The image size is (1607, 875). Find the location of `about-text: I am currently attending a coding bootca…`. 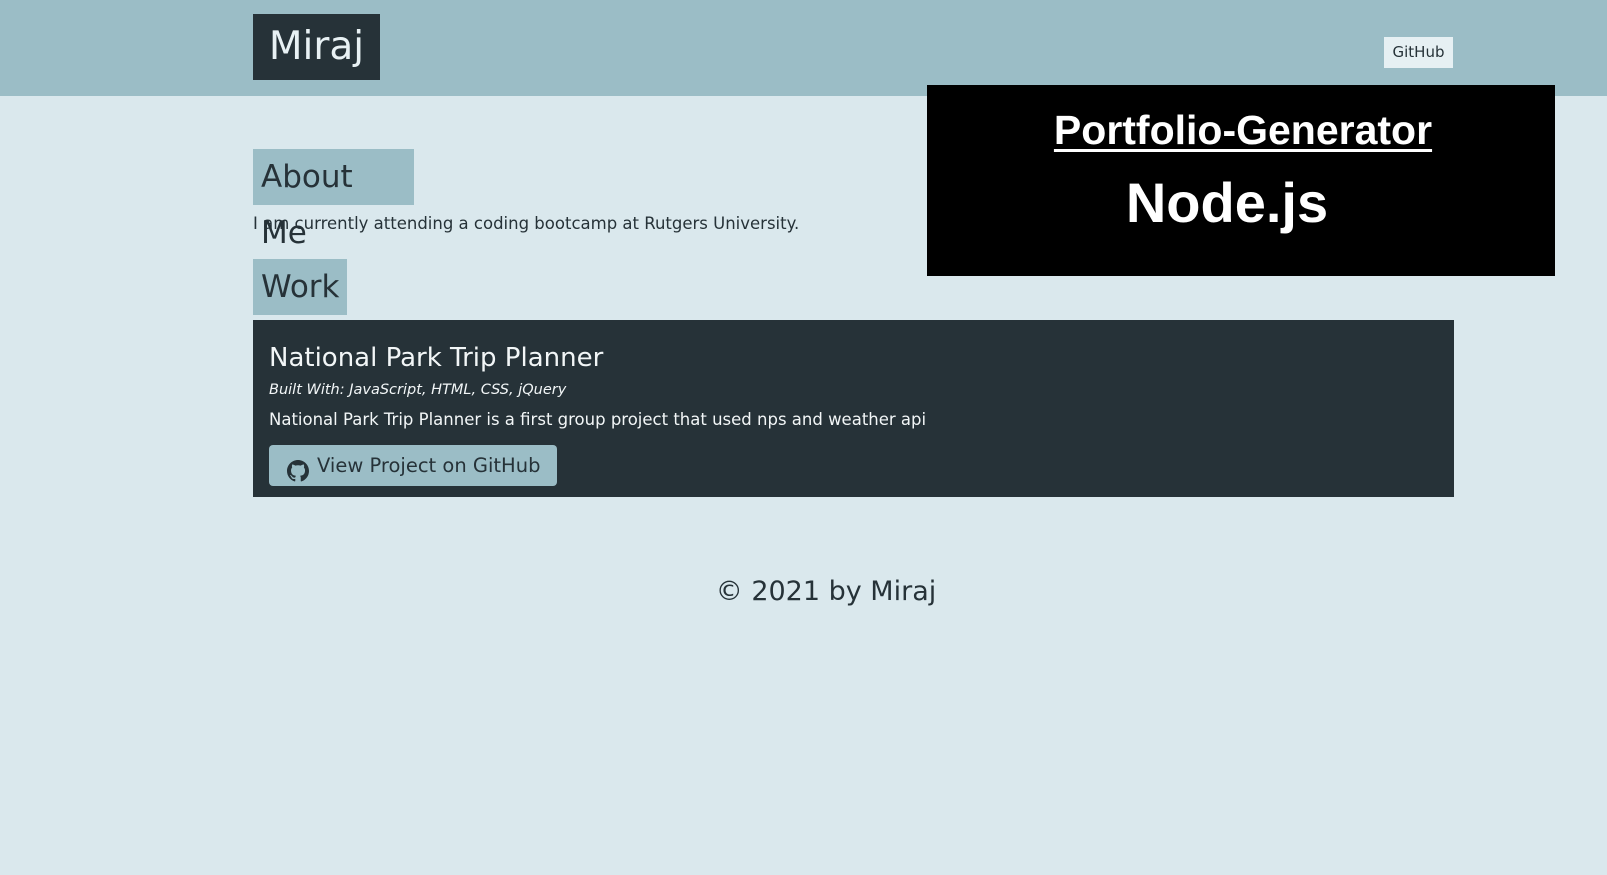

about-text: I am currently attending a coding bootca… is located at coordinates (526, 223).